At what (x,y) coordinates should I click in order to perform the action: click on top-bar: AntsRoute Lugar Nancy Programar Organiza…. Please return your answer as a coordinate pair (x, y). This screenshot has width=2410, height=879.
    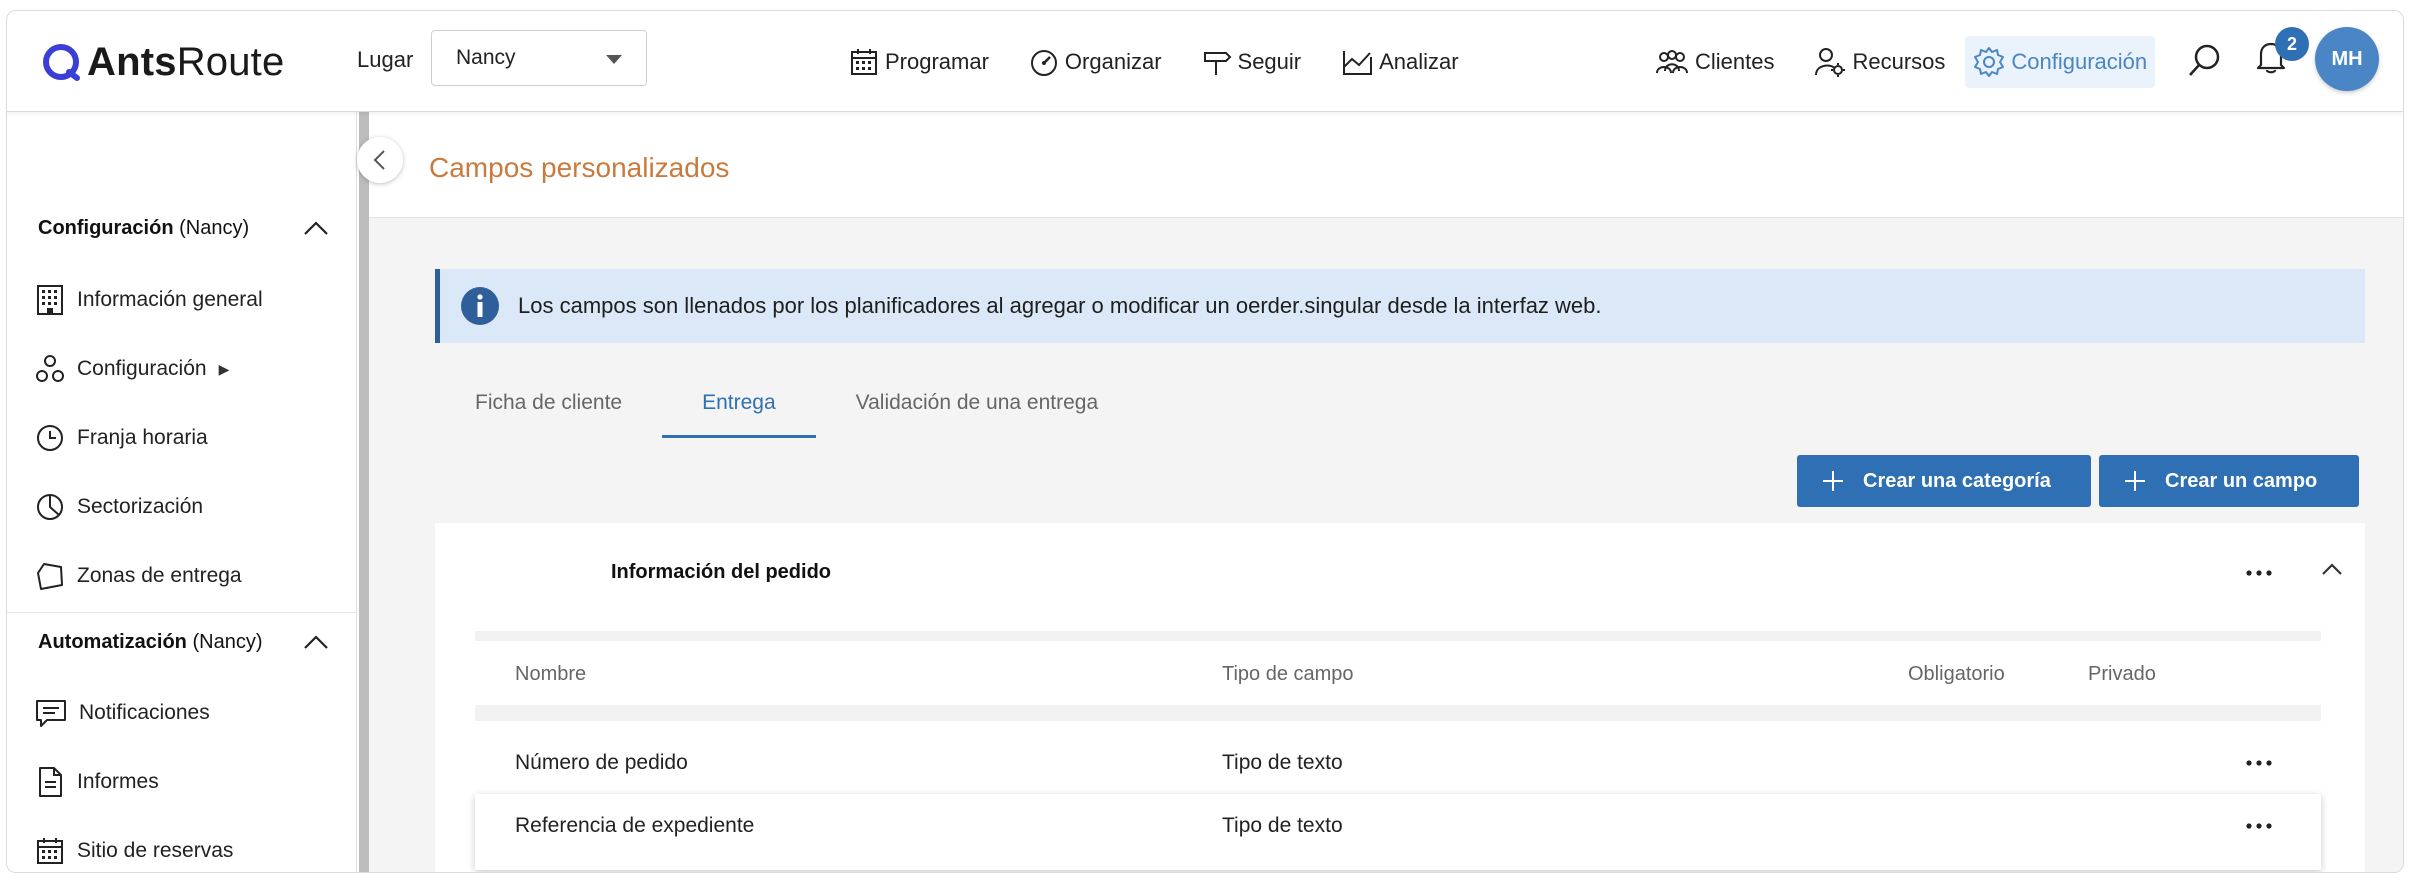
    Looking at the image, I should click on (1205, 61).